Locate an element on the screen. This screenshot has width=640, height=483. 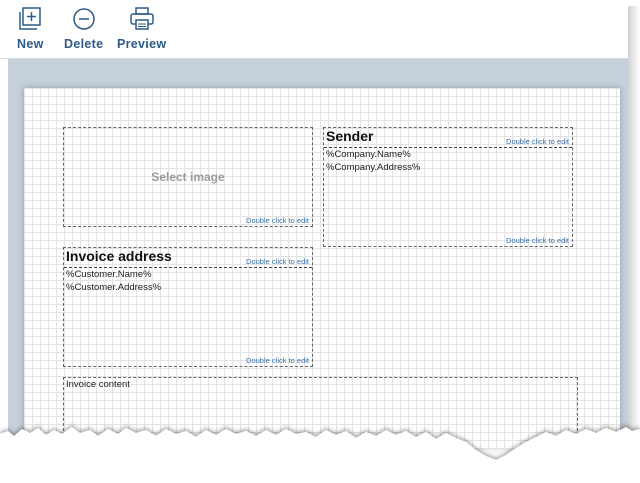
torn-edge-effect is located at coordinates (320, 455).